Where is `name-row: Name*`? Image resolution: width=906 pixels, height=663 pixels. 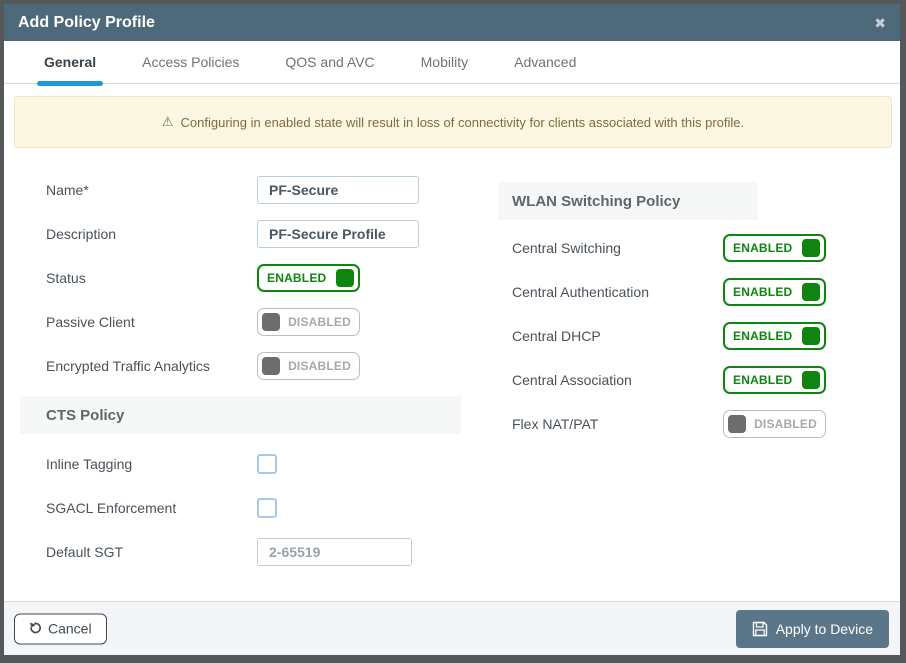 name-row: Name* is located at coordinates (240, 190).